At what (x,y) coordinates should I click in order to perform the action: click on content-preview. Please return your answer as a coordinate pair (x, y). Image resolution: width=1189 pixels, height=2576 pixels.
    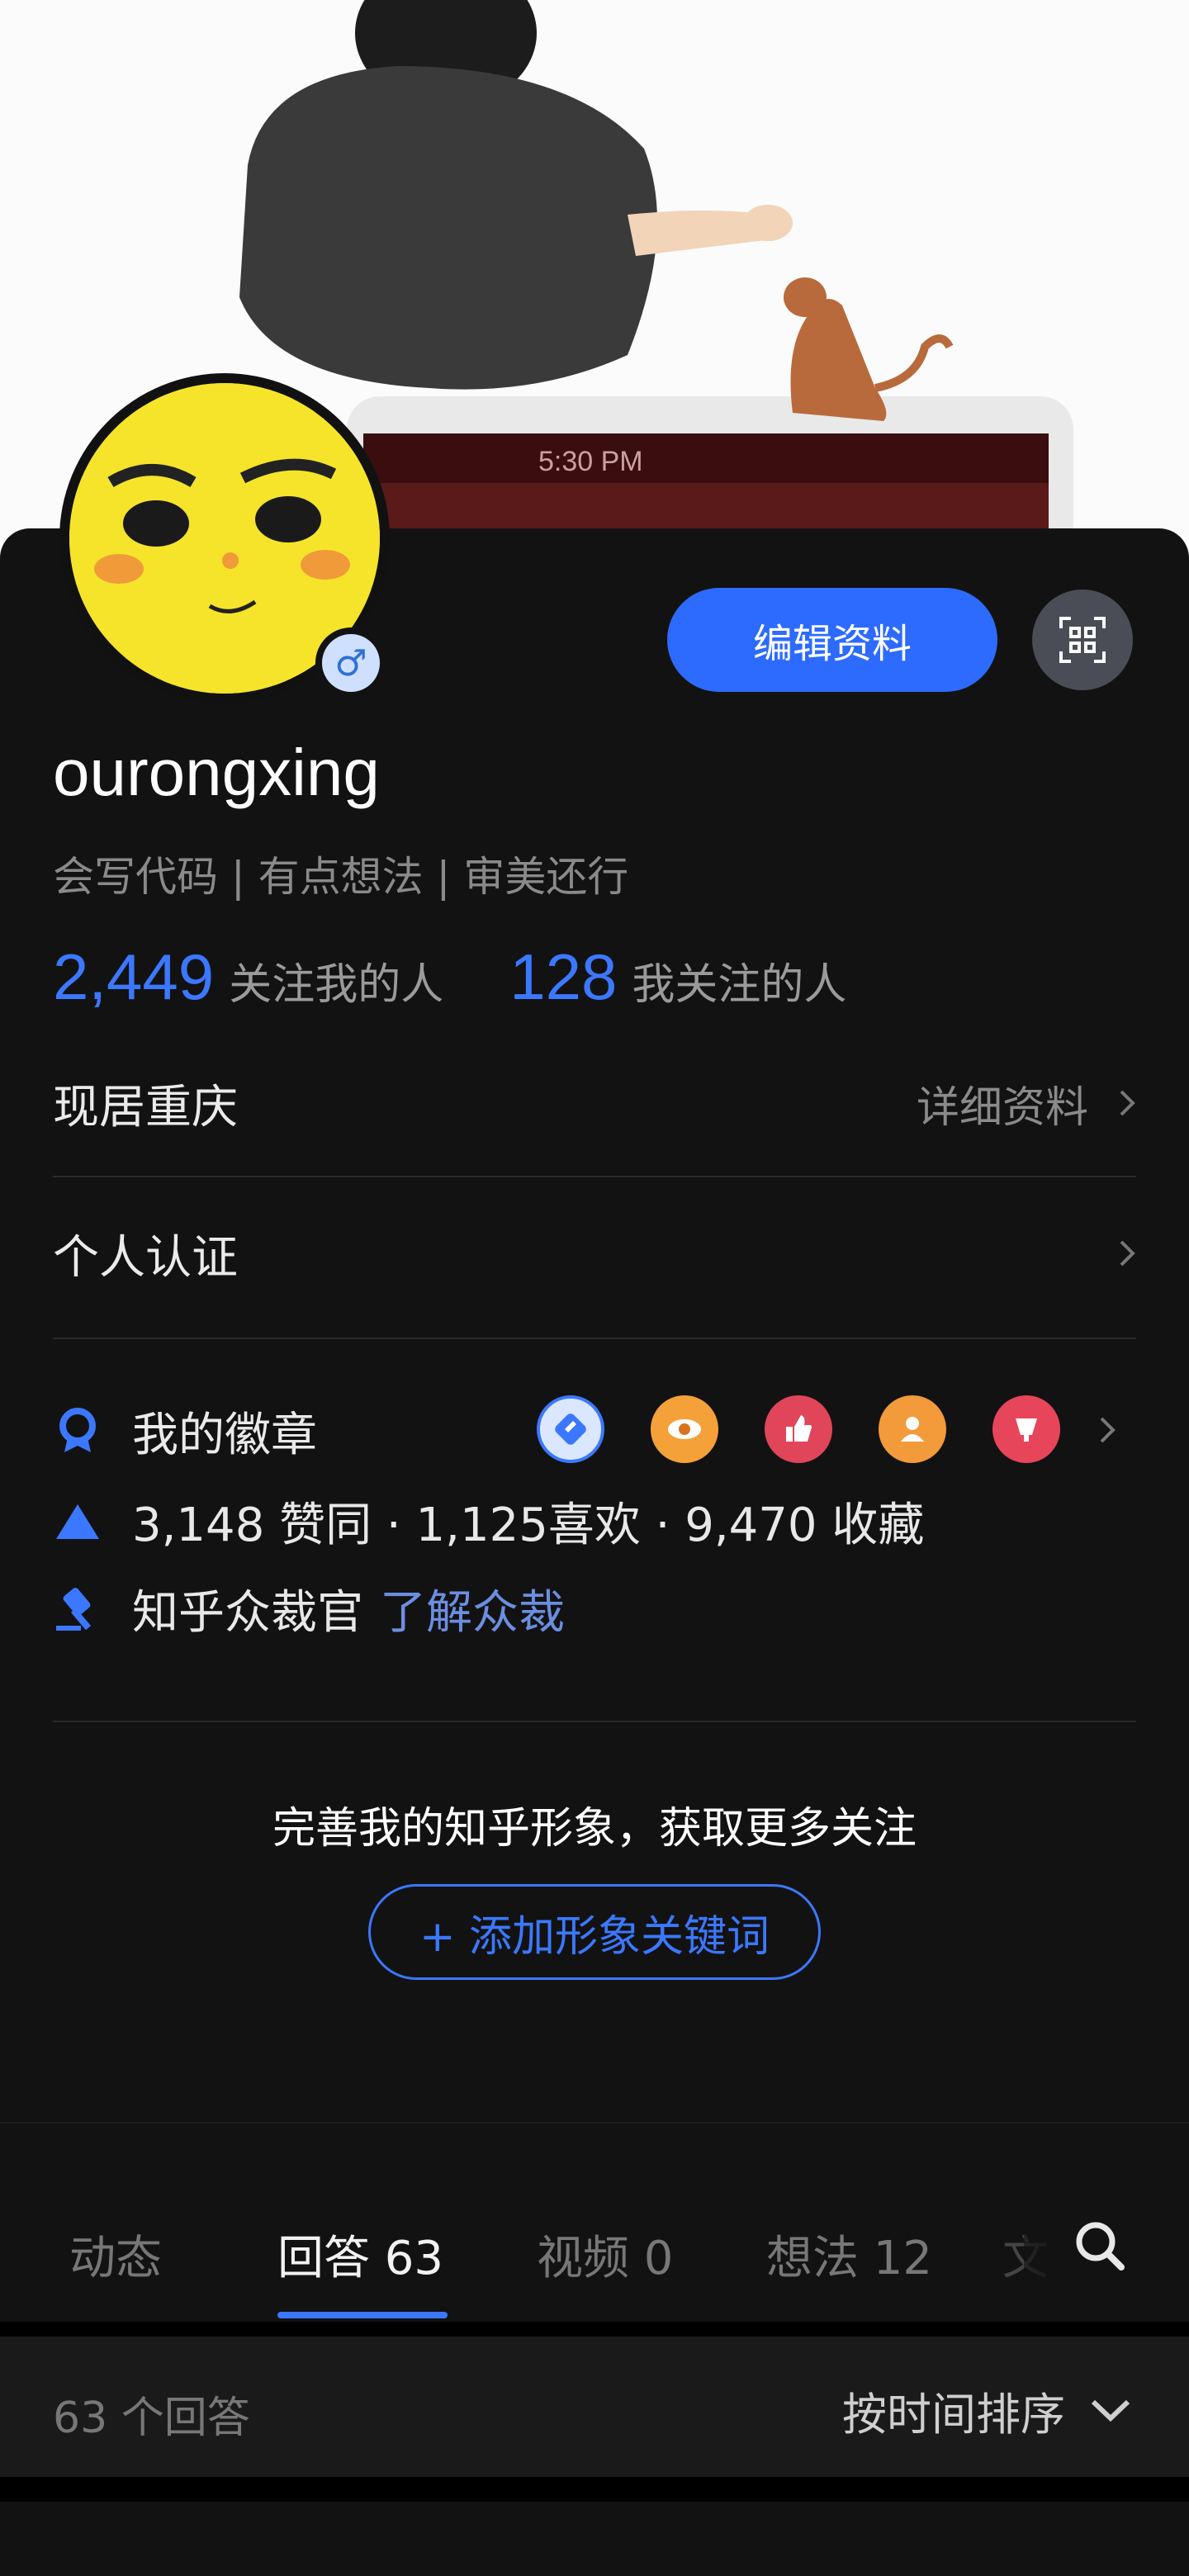
    Looking at the image, I should click on (594, 2539).